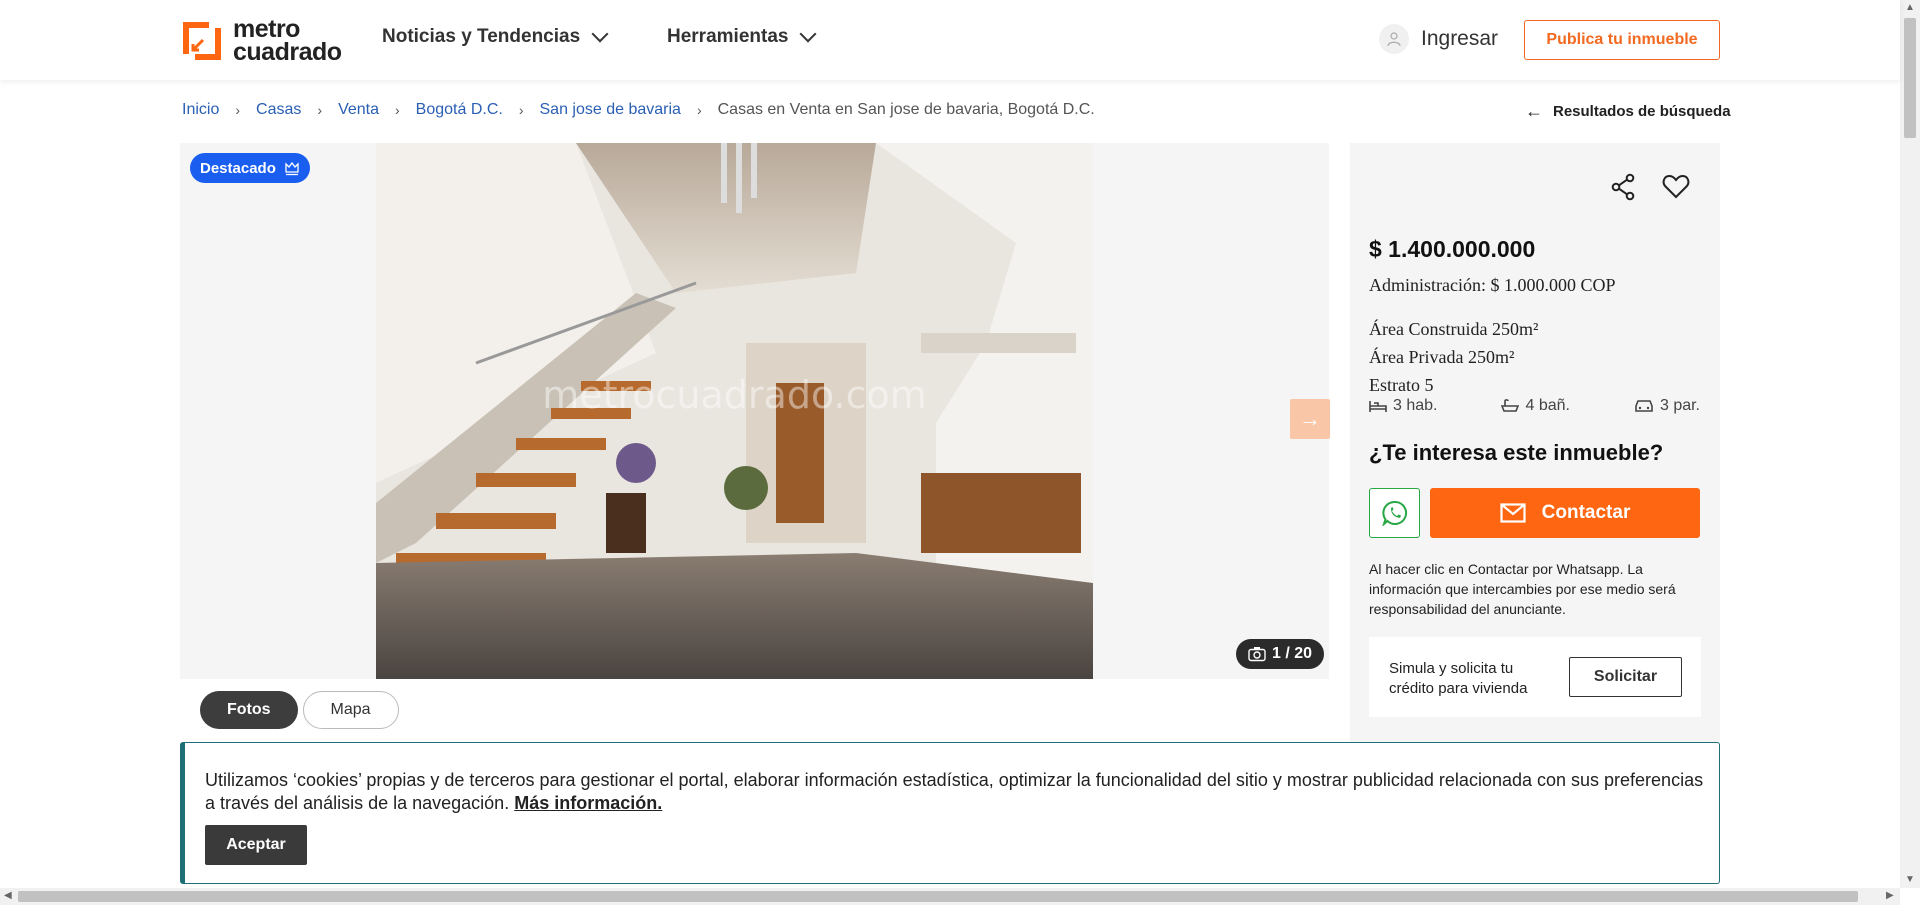 Image resolution: width=1920 pixels, height=905 pixels. I want to click on mail-icon, so click(1513, 513).